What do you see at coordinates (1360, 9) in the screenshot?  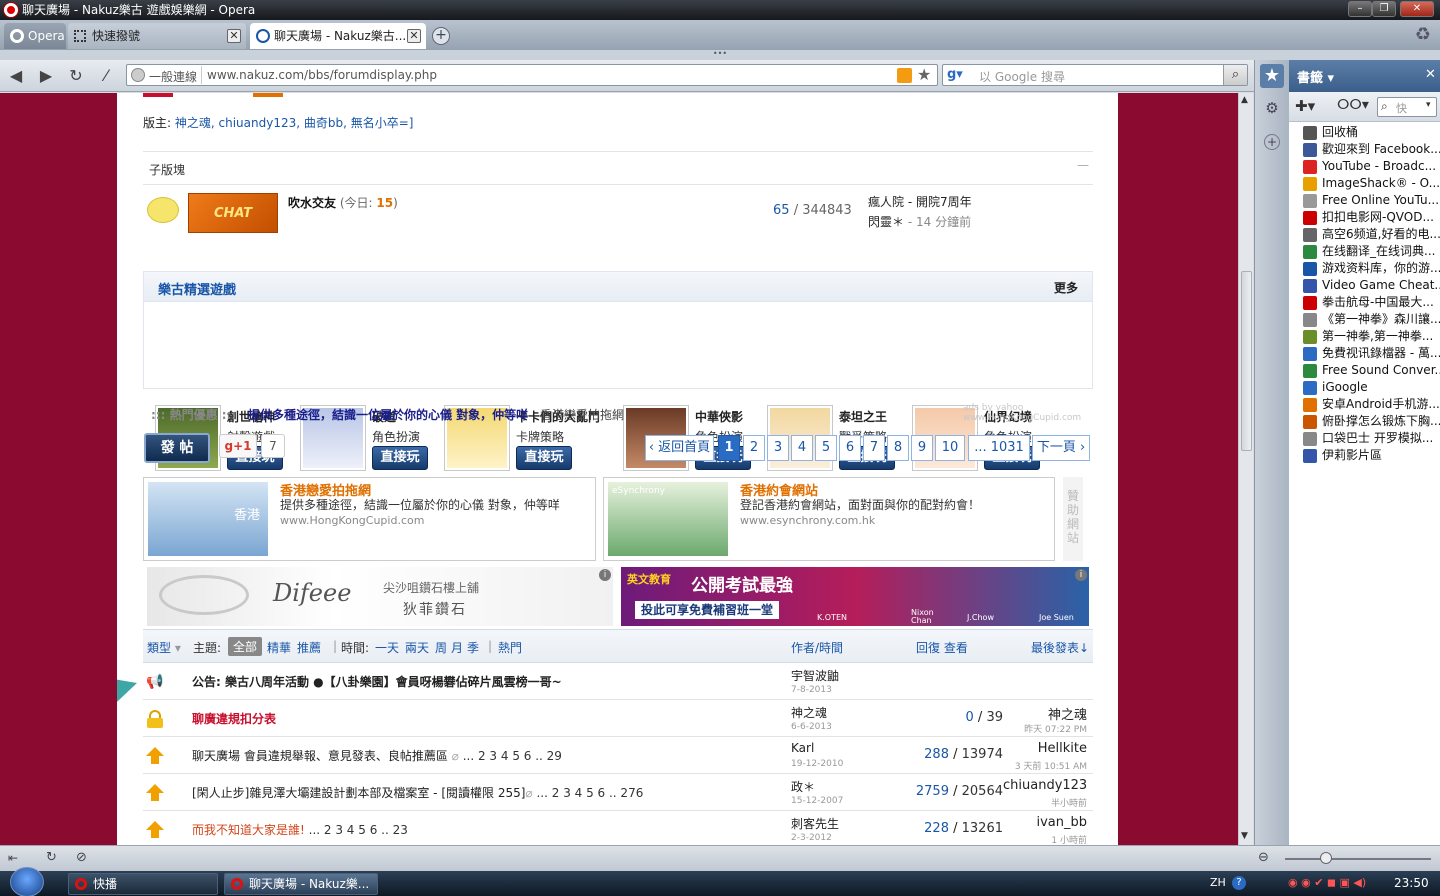 I see `minimize-button: –` at bounding box center [1360, 9].